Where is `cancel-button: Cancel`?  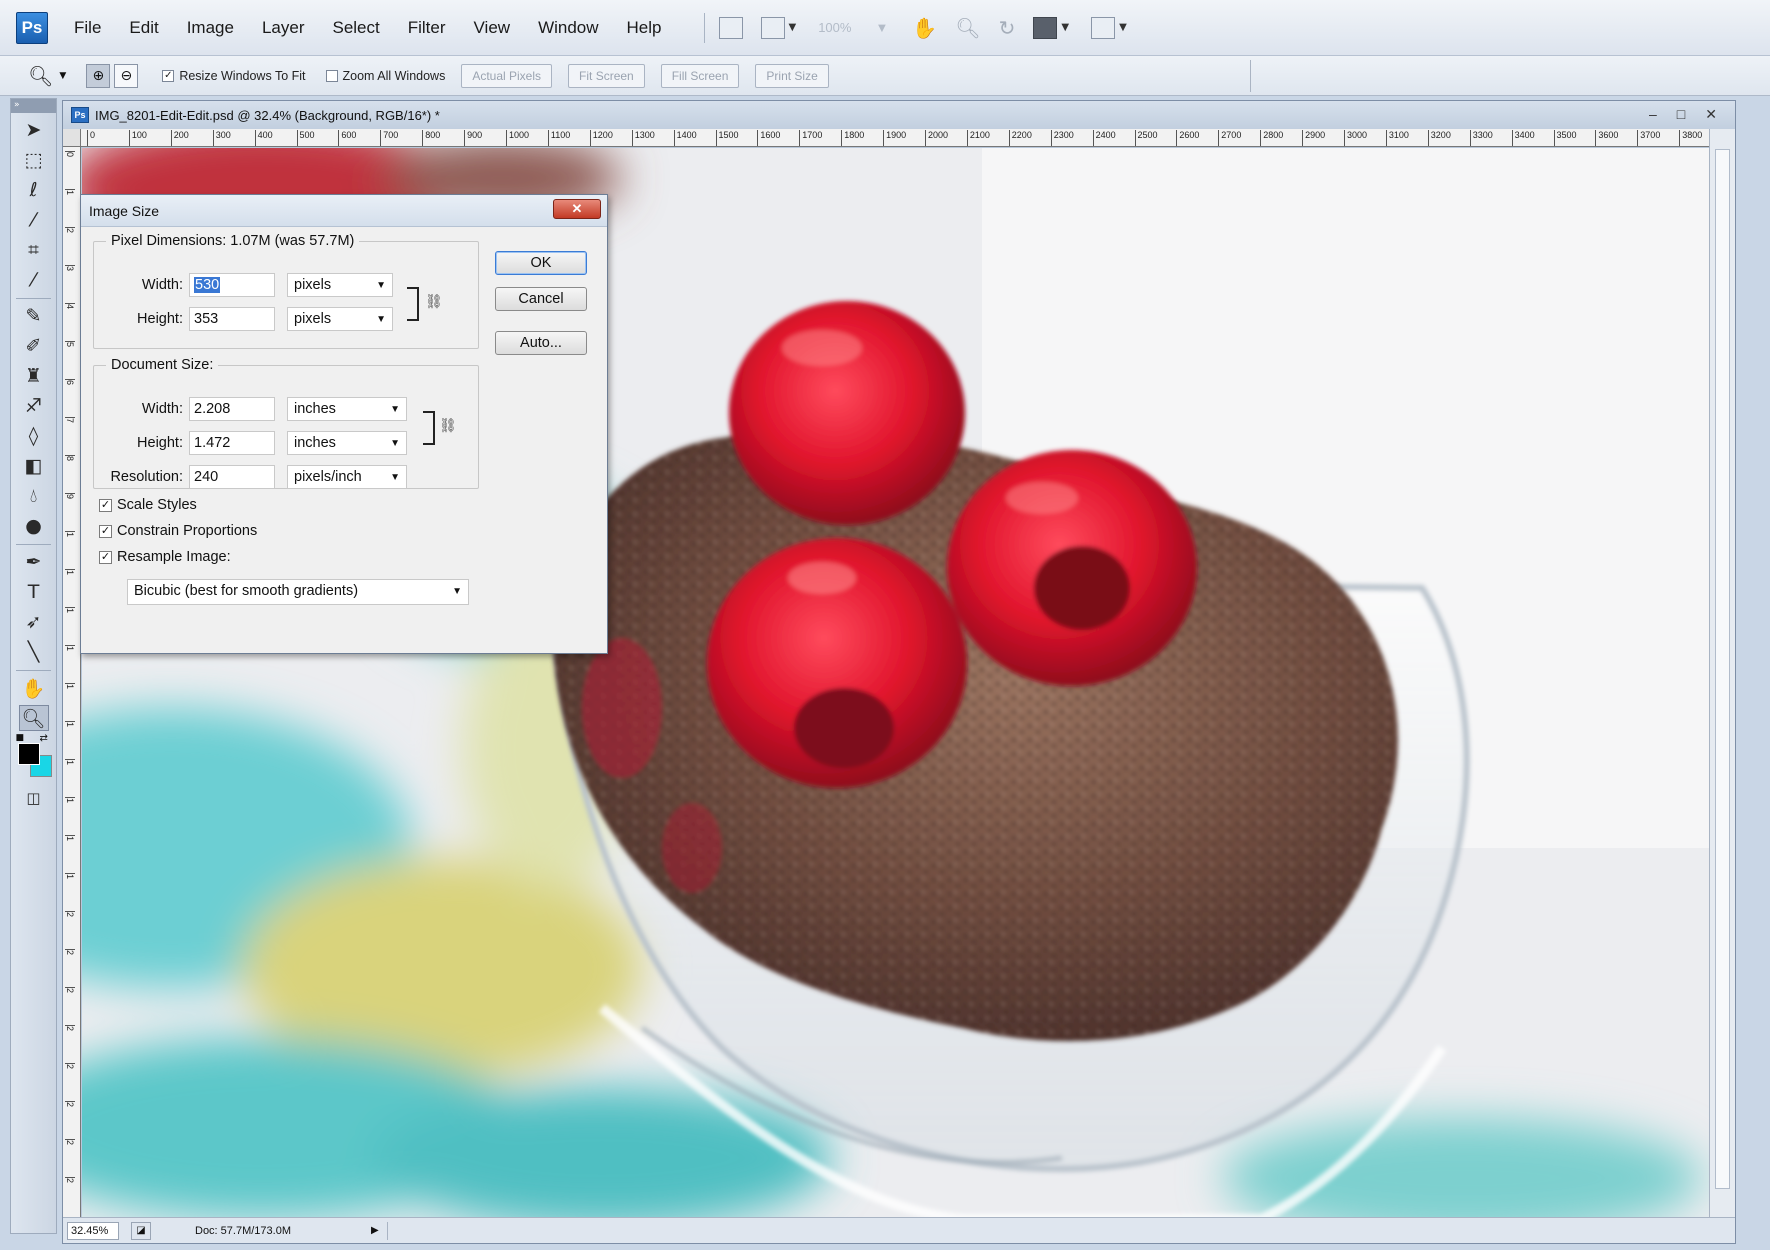
cancel-button: Cancel is located at coordinates (541, 299).